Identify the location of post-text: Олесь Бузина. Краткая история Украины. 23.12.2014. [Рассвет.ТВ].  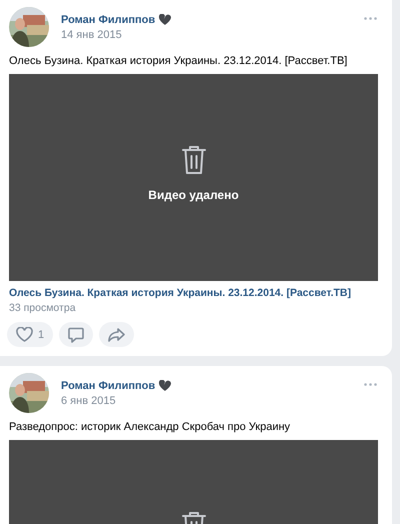
(178, 61).